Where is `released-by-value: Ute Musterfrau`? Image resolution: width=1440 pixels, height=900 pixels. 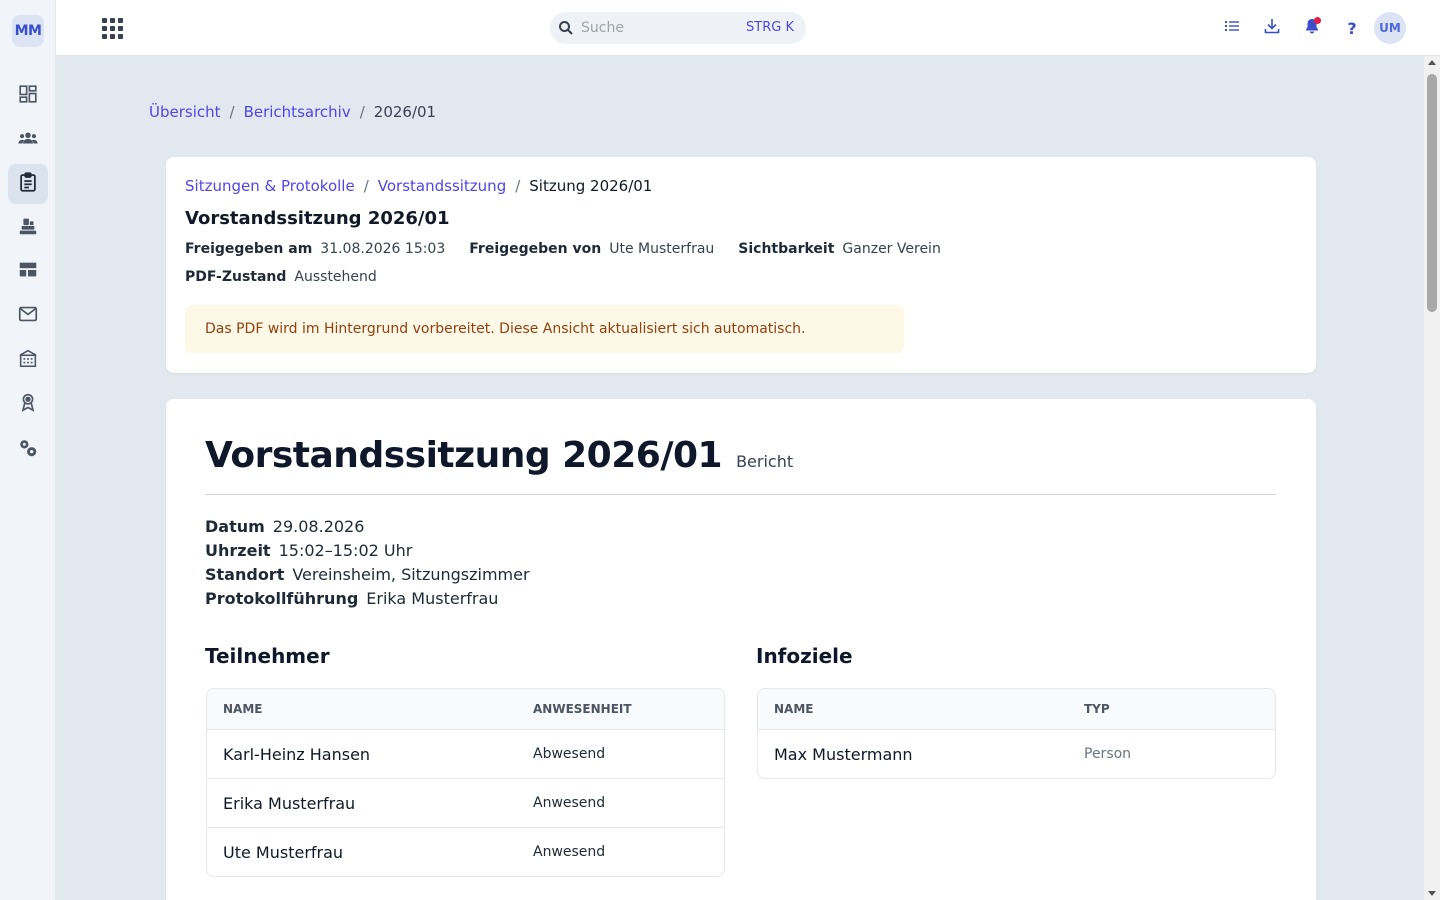
released-by-value: Ute Musterfrau is located at coordinates (662, 249).